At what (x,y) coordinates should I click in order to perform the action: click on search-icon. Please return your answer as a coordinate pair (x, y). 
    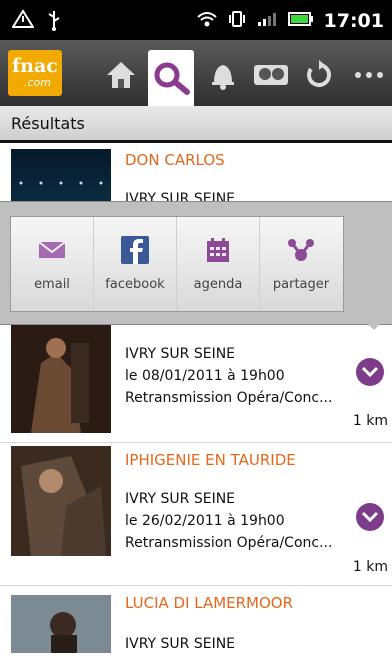
    Looking at the image, I should click on (172, 78).